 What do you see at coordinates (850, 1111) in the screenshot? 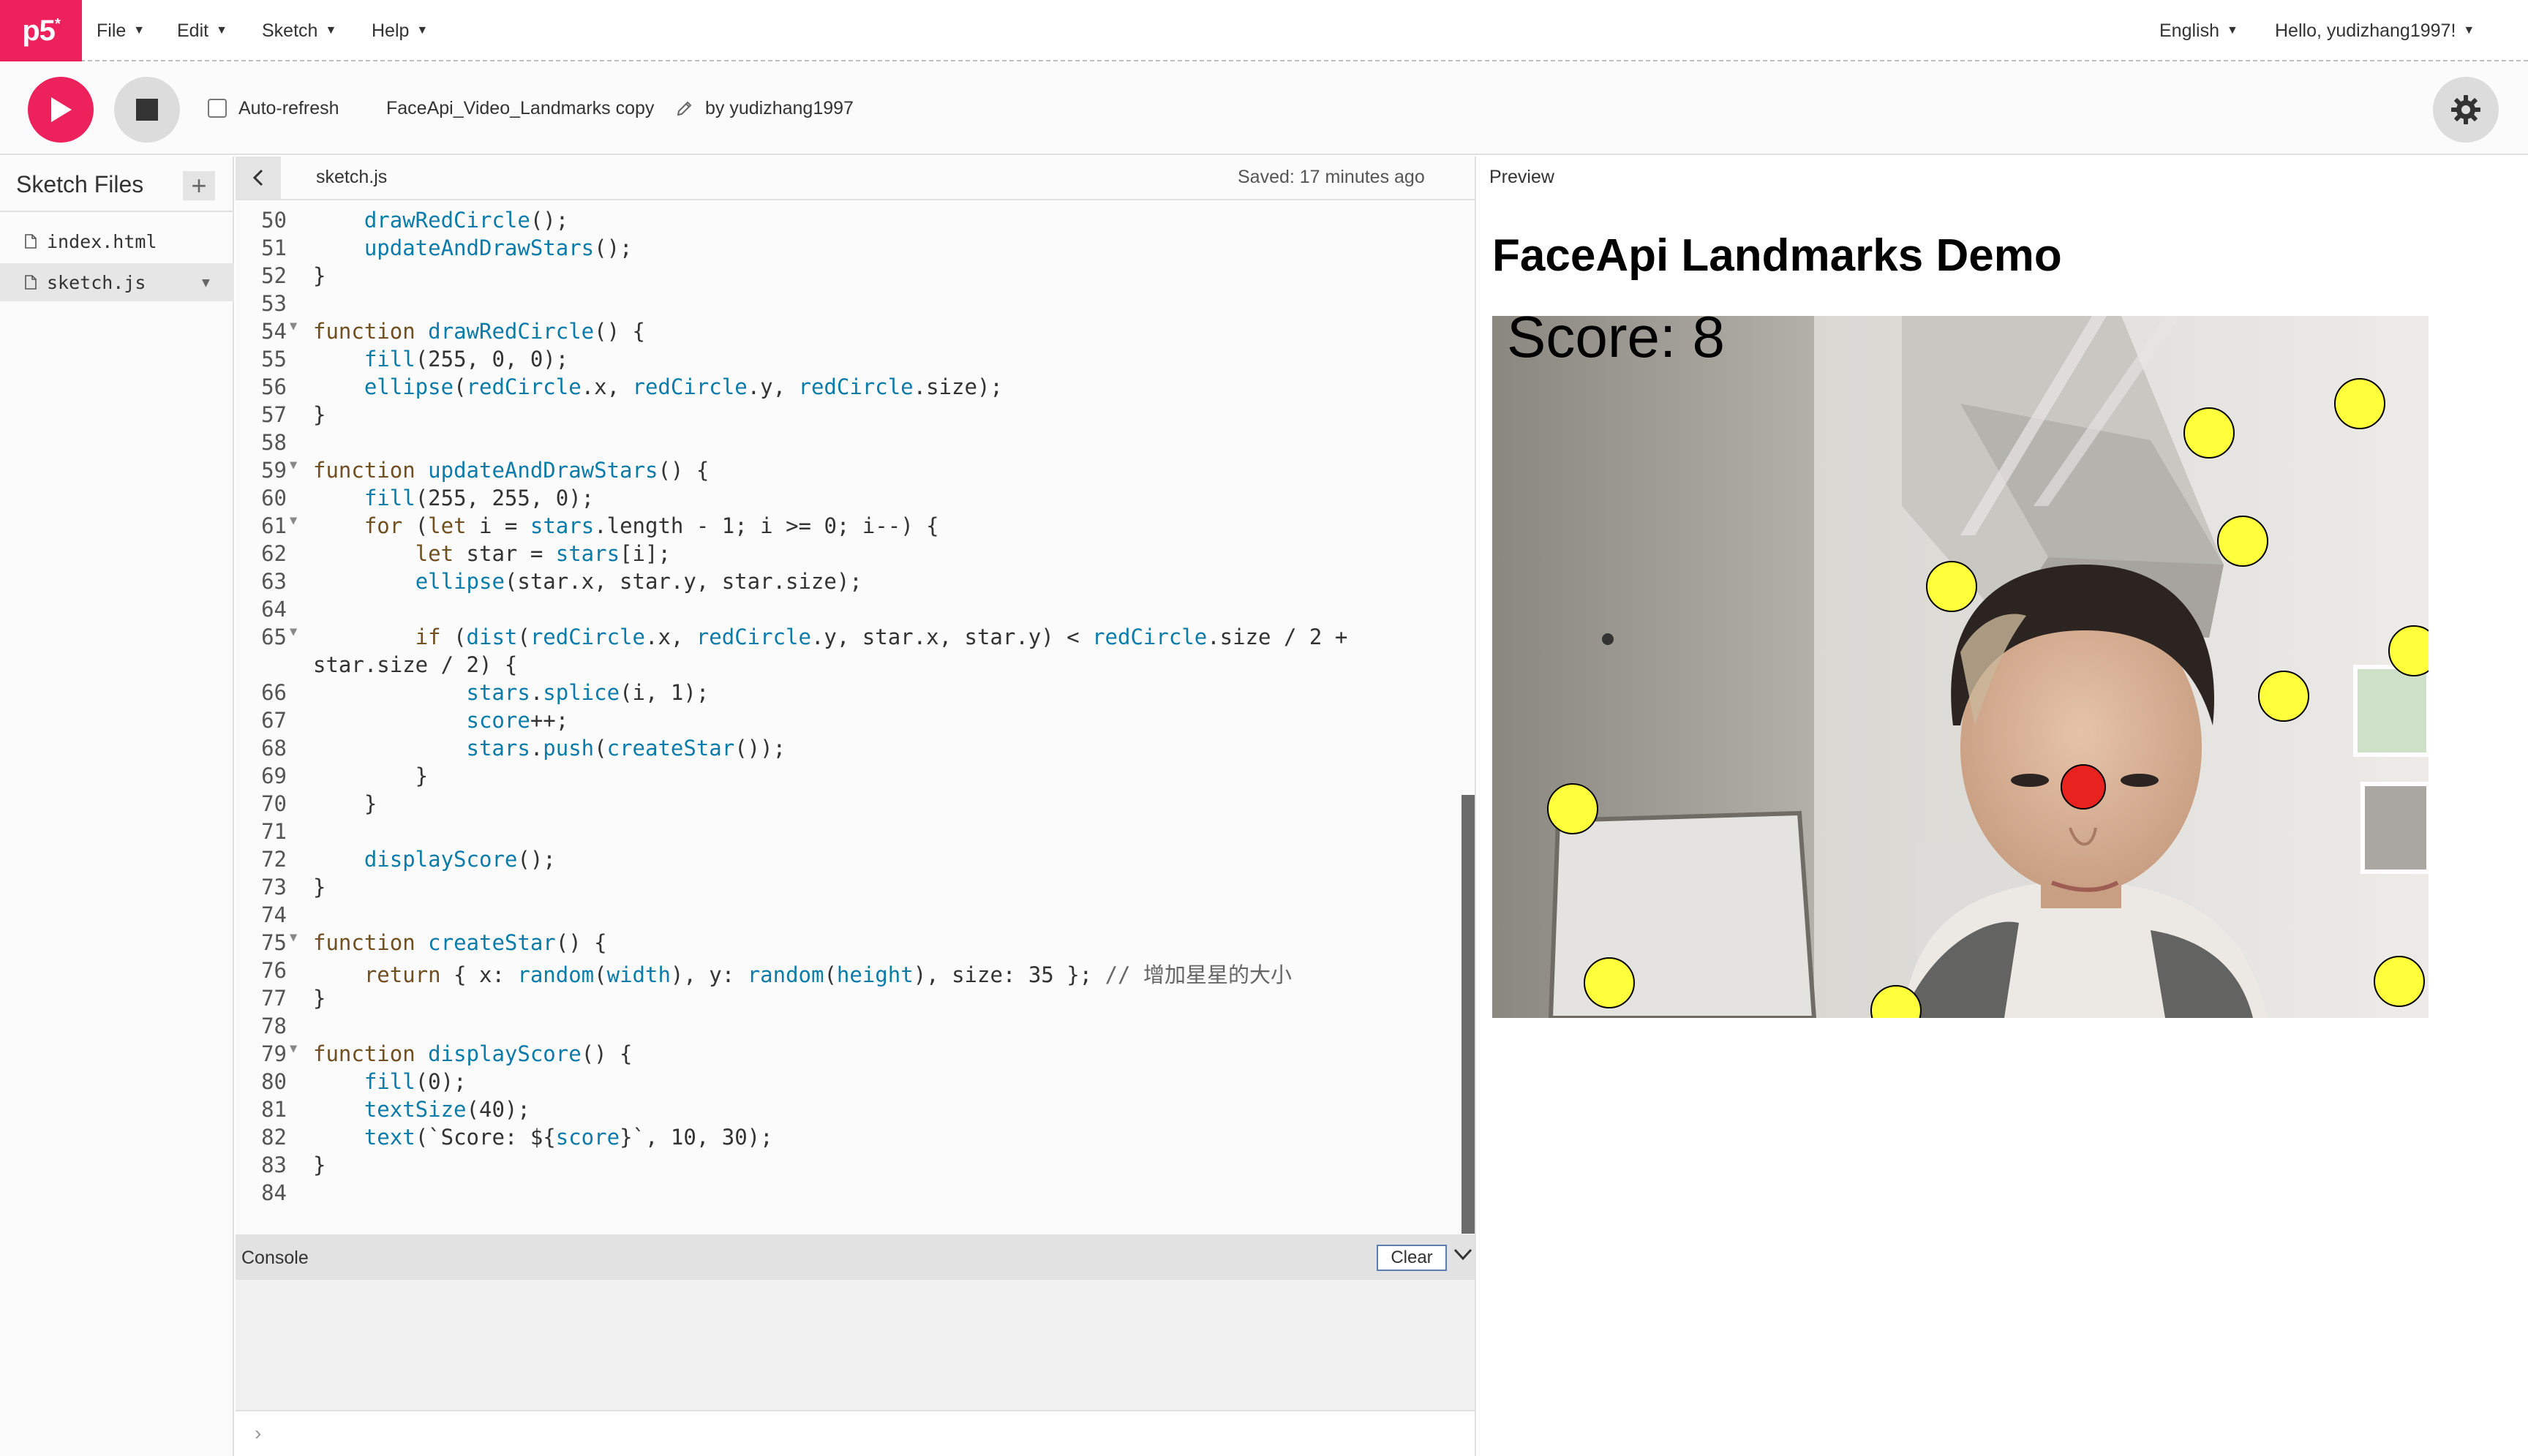
I see `code-line: 81 textSize(40);` at bounding box center [850, 1111].